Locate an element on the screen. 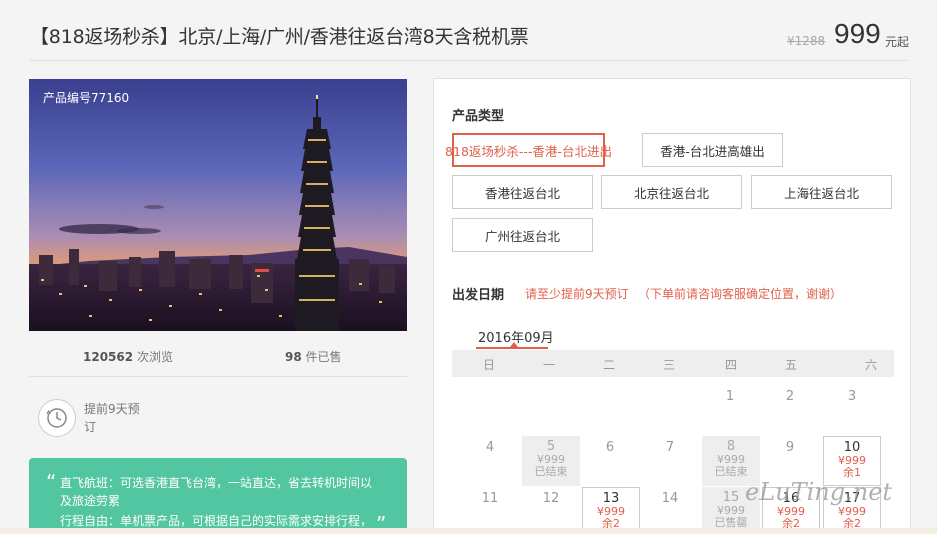 This screenshot has height=534, width=937. views-count: 120562 is located at coordinates (108, 357).